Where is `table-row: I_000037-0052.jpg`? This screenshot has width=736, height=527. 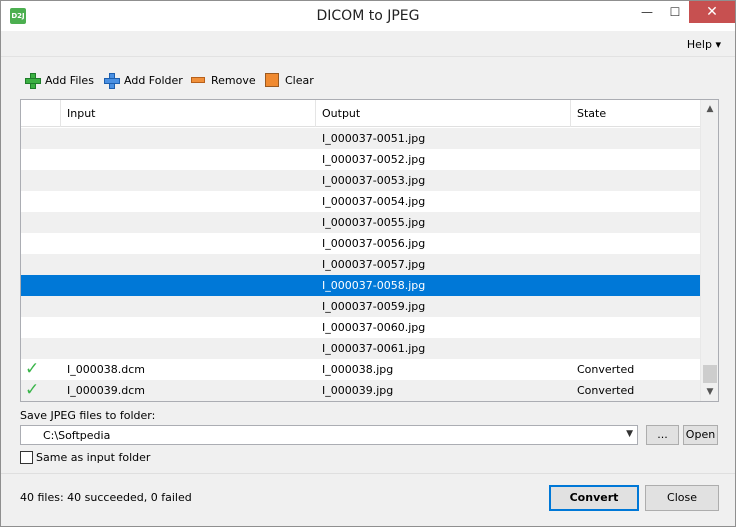
table-row: I_000037-0052.jpg is located at coordinates (360, 159).